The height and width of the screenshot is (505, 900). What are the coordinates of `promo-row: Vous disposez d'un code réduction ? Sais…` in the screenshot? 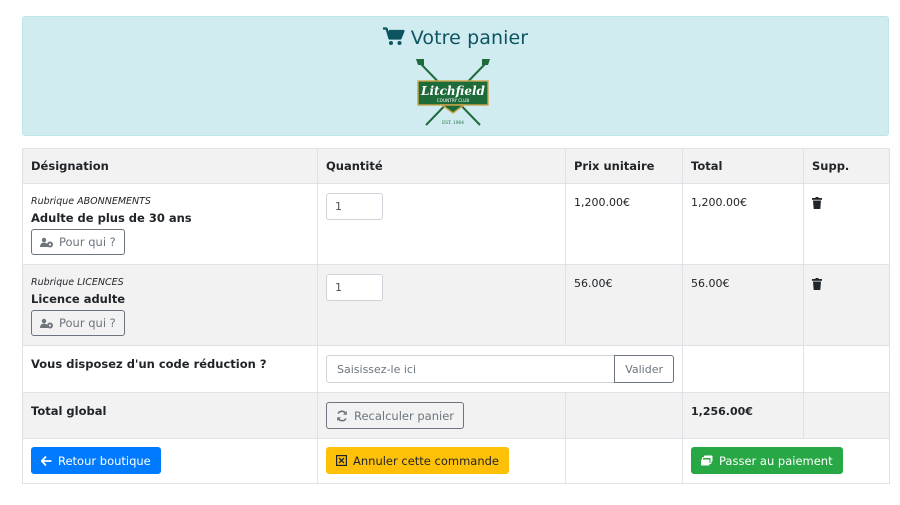 It's located at (456, 369).